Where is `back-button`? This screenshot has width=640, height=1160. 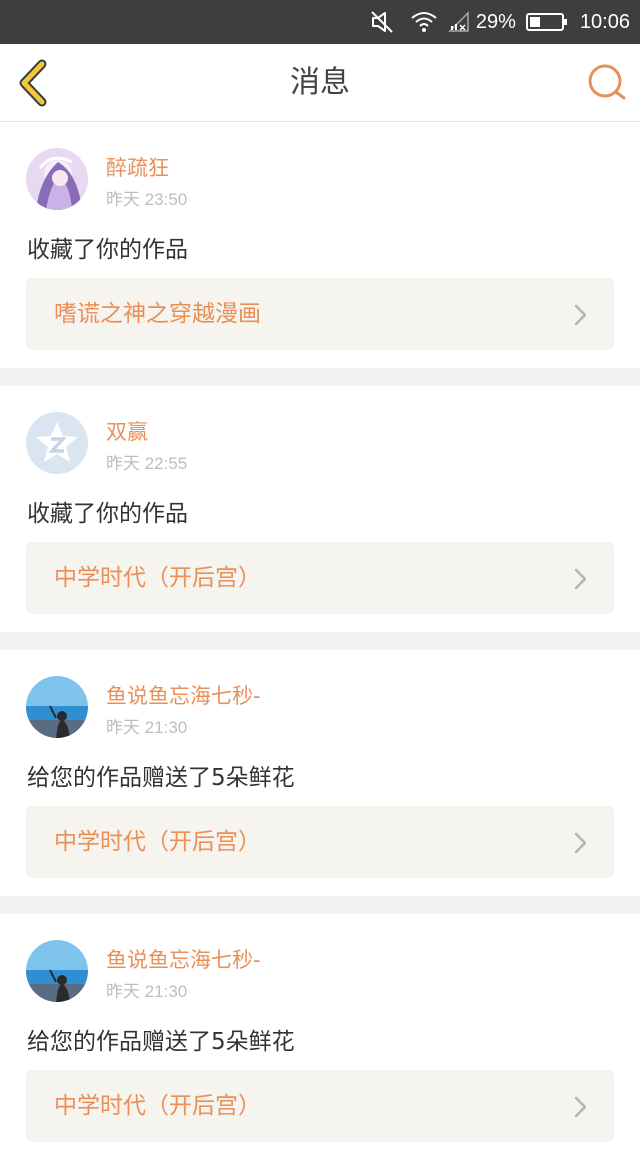
back-button is located at coordinates (37, 83).